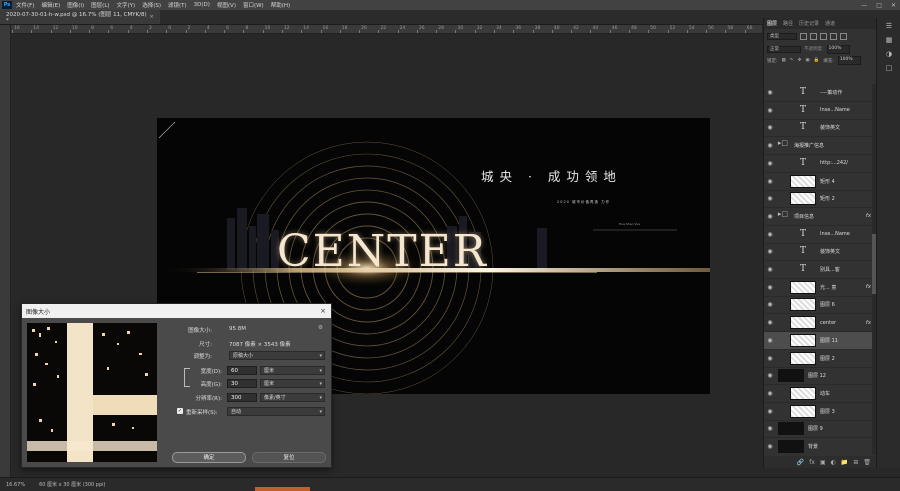 The height and width of the screenshot is (491, 900). Describe the element at coordinates (844, 462) in the screenshot. I see `folder-icon: 📁` at that location.